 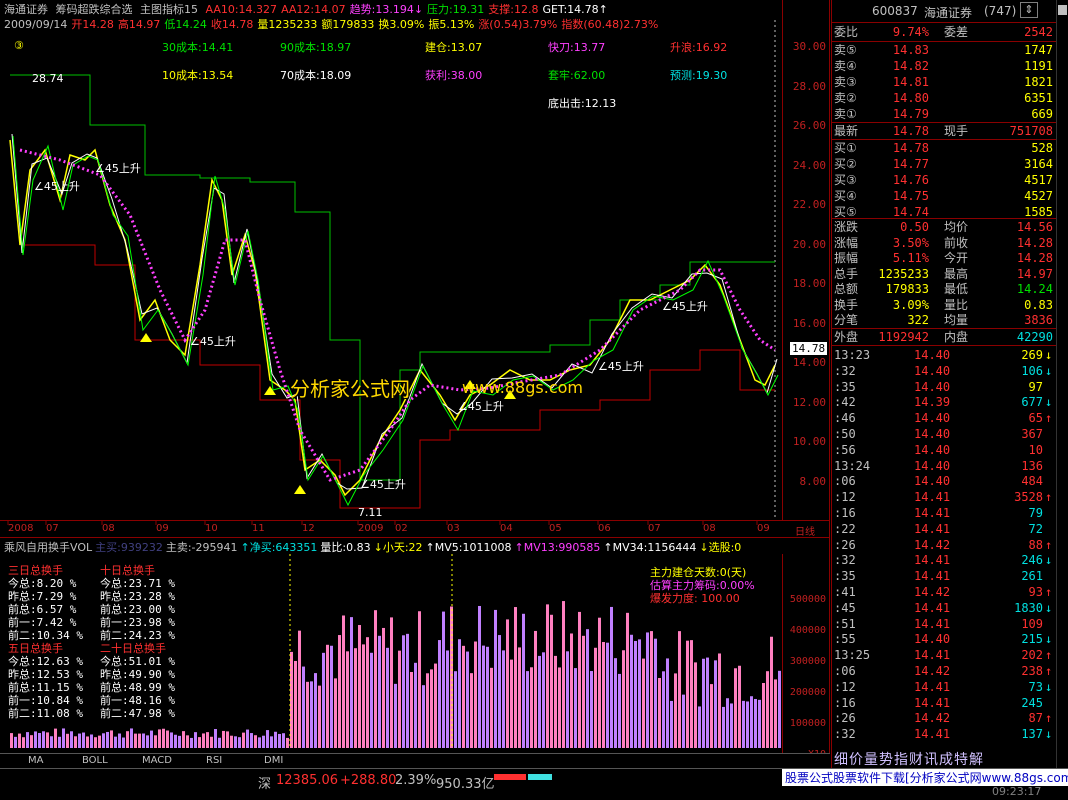 I want to click on tick-row: 13:23 14.40 269 ↓, so click(x=944, y=355).